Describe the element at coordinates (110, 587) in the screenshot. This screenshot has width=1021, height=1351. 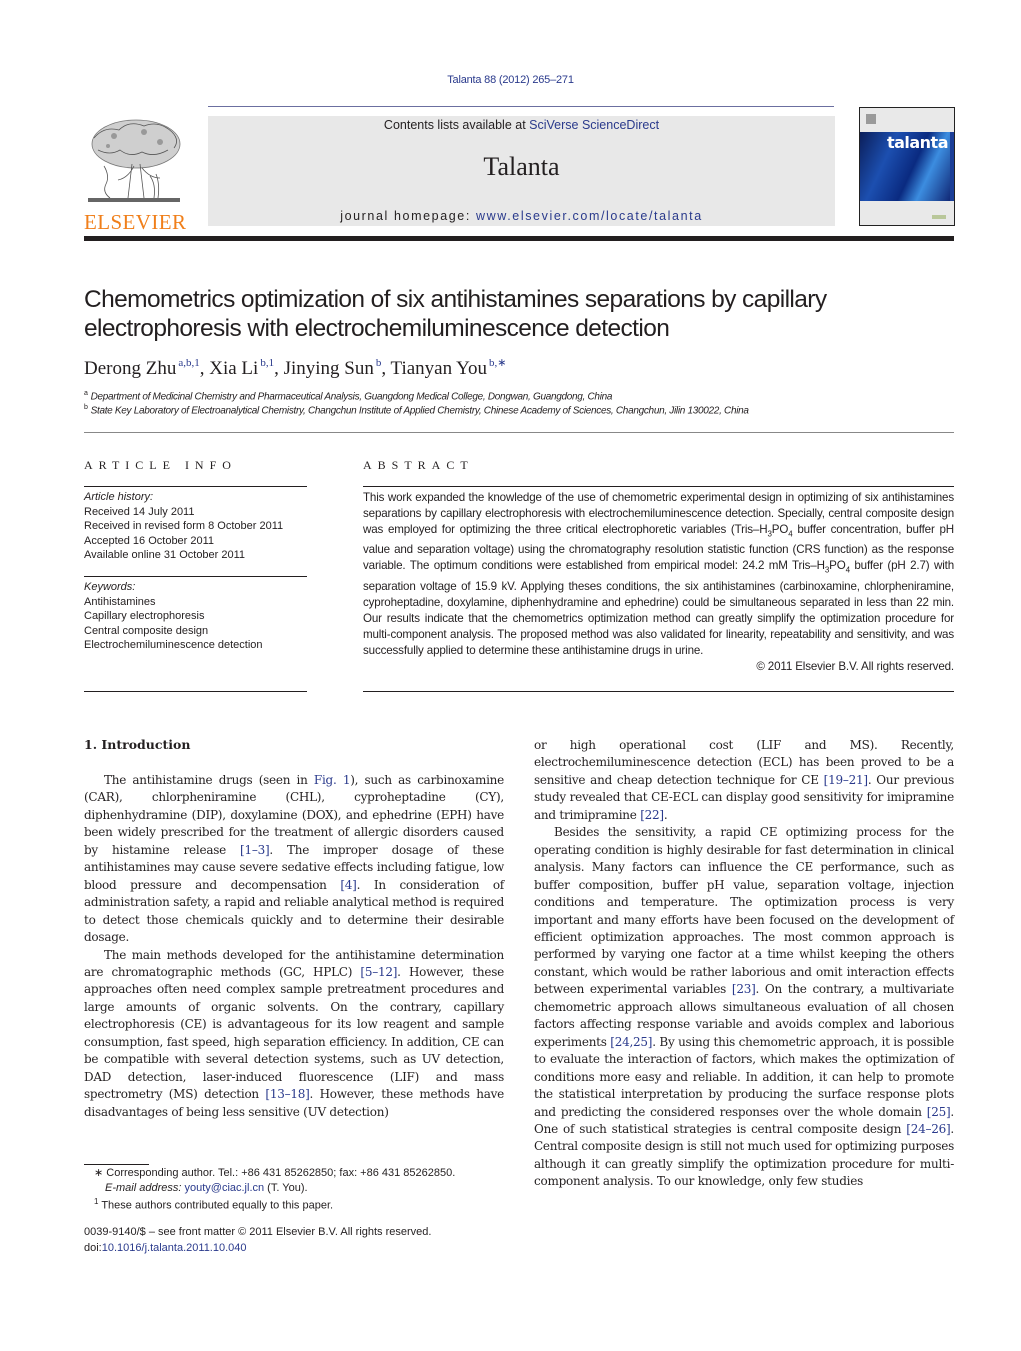
I see `keywords-label: Keywords:` at that location.